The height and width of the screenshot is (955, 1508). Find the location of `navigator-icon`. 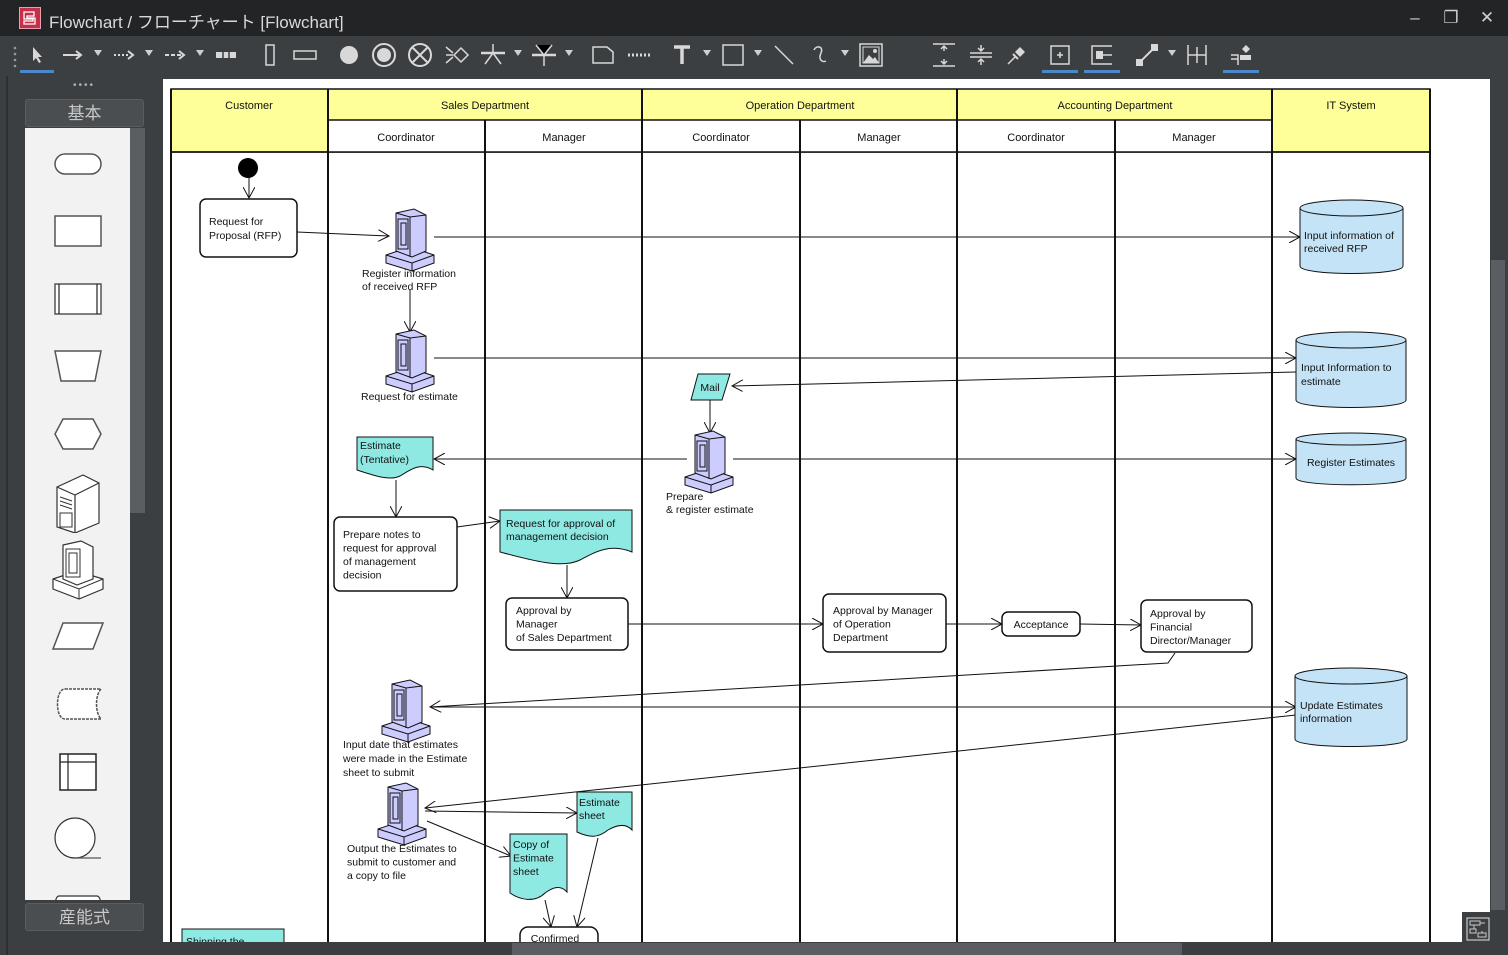

navigator-icon is located at coordinates (1478, 929).